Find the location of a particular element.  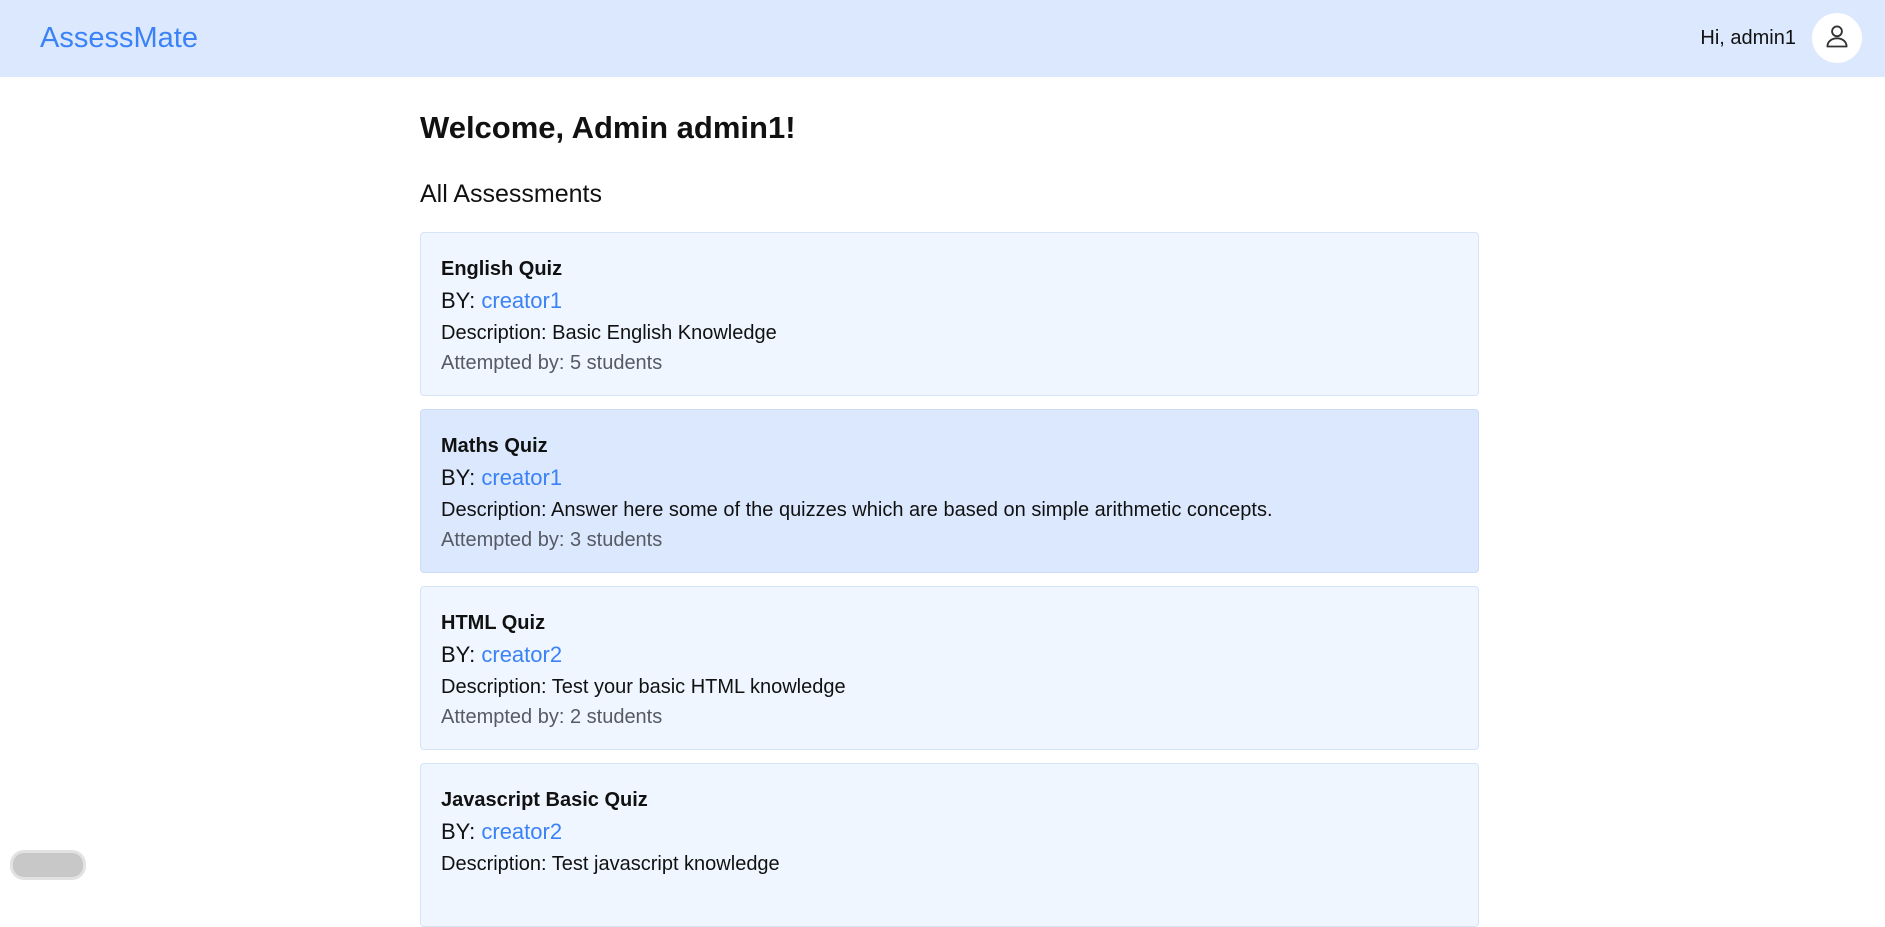

assessment-description: Description: Test javascript knowledge is located at coordinates (610, 864).